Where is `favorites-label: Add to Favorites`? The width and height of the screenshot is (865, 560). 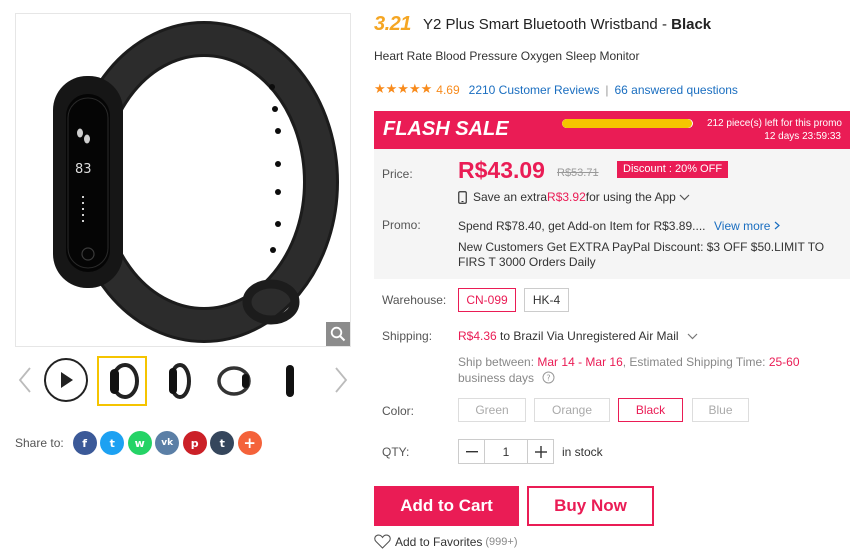
favorites-label: Add to Favorites is located at coordinates (439, 541).